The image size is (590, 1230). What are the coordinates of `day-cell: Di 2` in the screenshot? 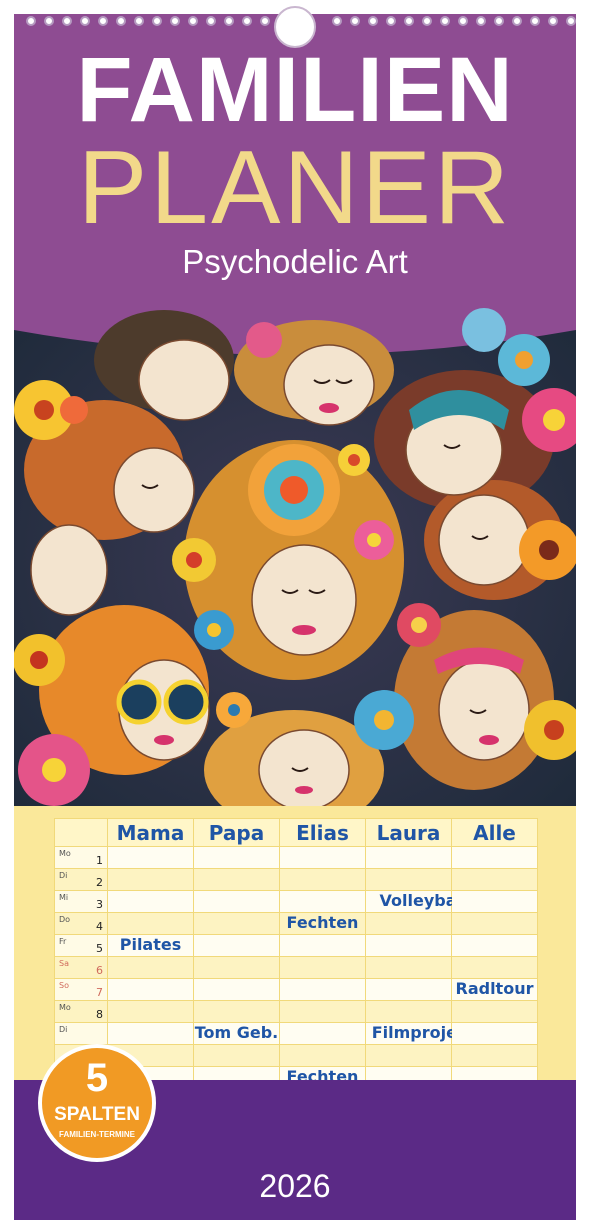 It's located at (81, 879).